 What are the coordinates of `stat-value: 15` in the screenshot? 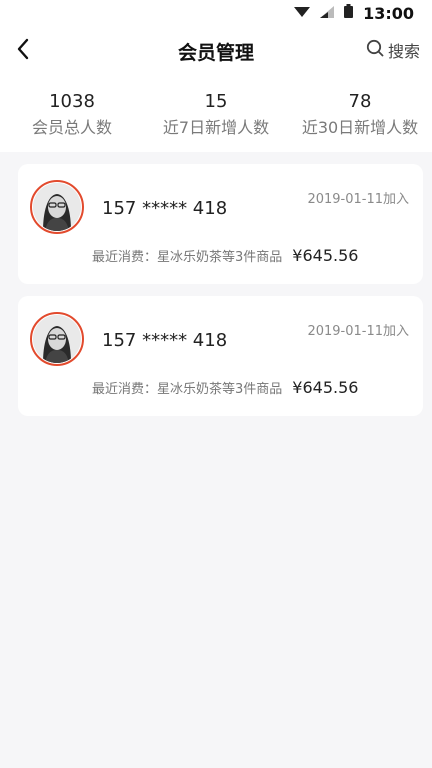 It's located at (216, 101).